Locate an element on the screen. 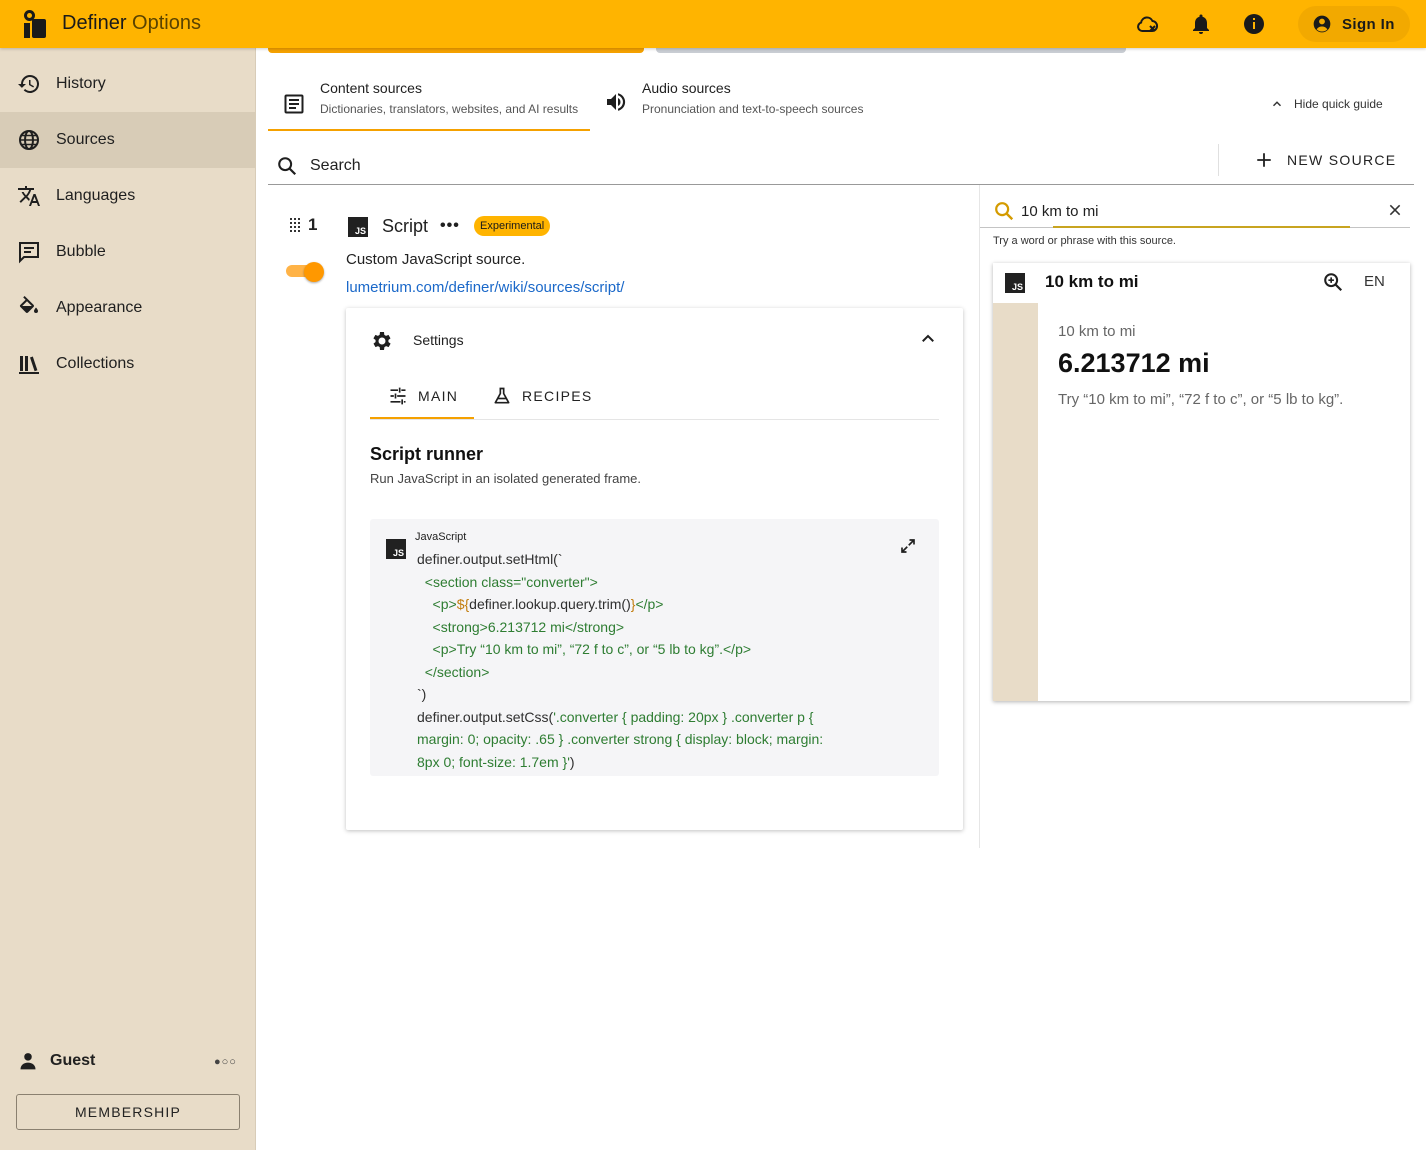  tab-main: MAIN is located at coordinates (423, 396).